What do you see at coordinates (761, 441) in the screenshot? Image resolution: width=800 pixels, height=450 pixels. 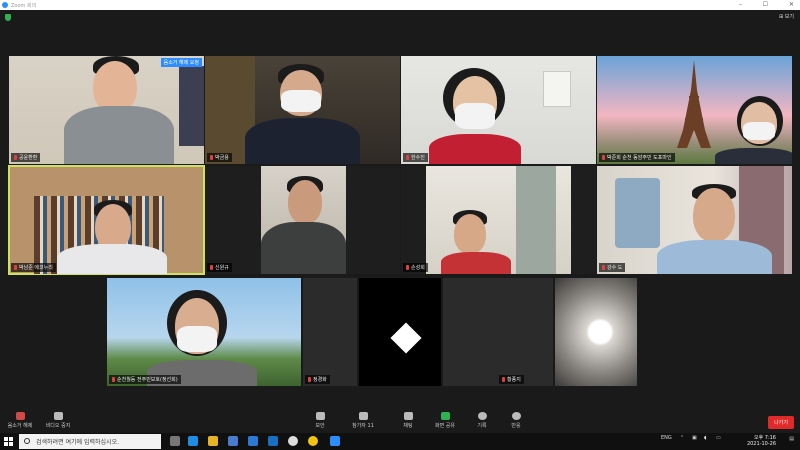 I see `taskbar-clock: 오후 7:16 2021-10-26` at bounding box center [761, 441].